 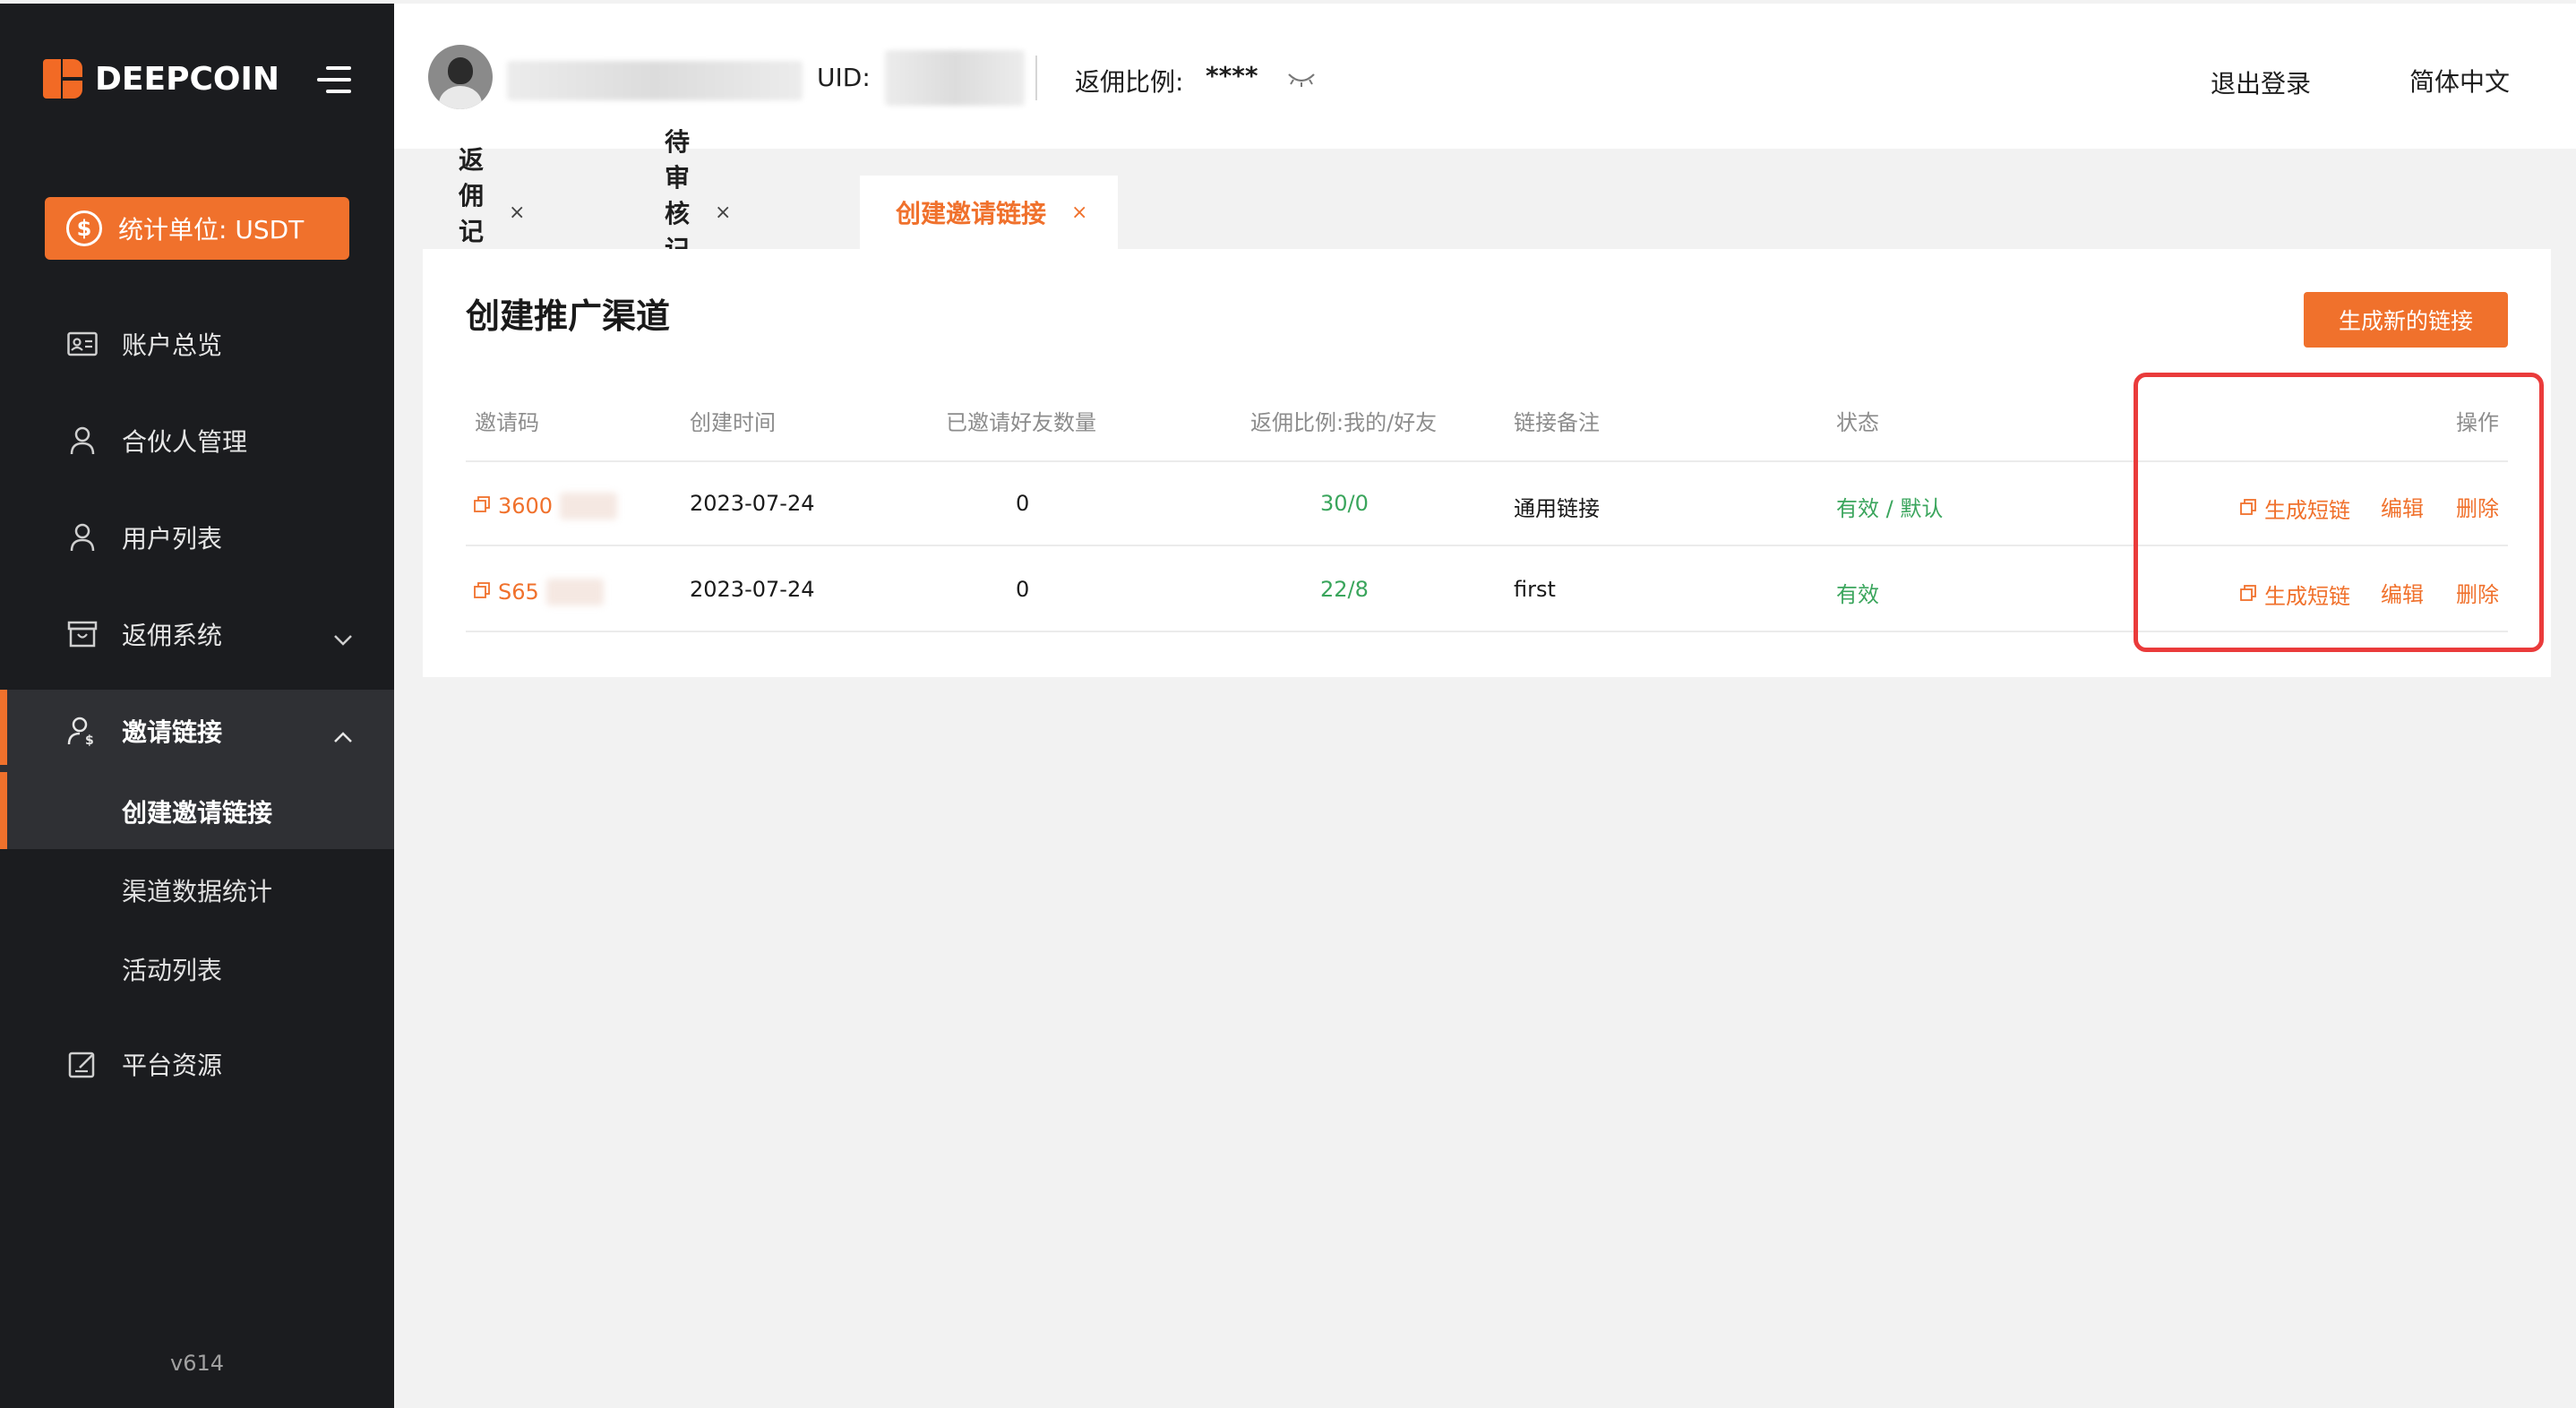 I want to click on sidebar-item-label: 用户列表, so click(x=172, y=539).